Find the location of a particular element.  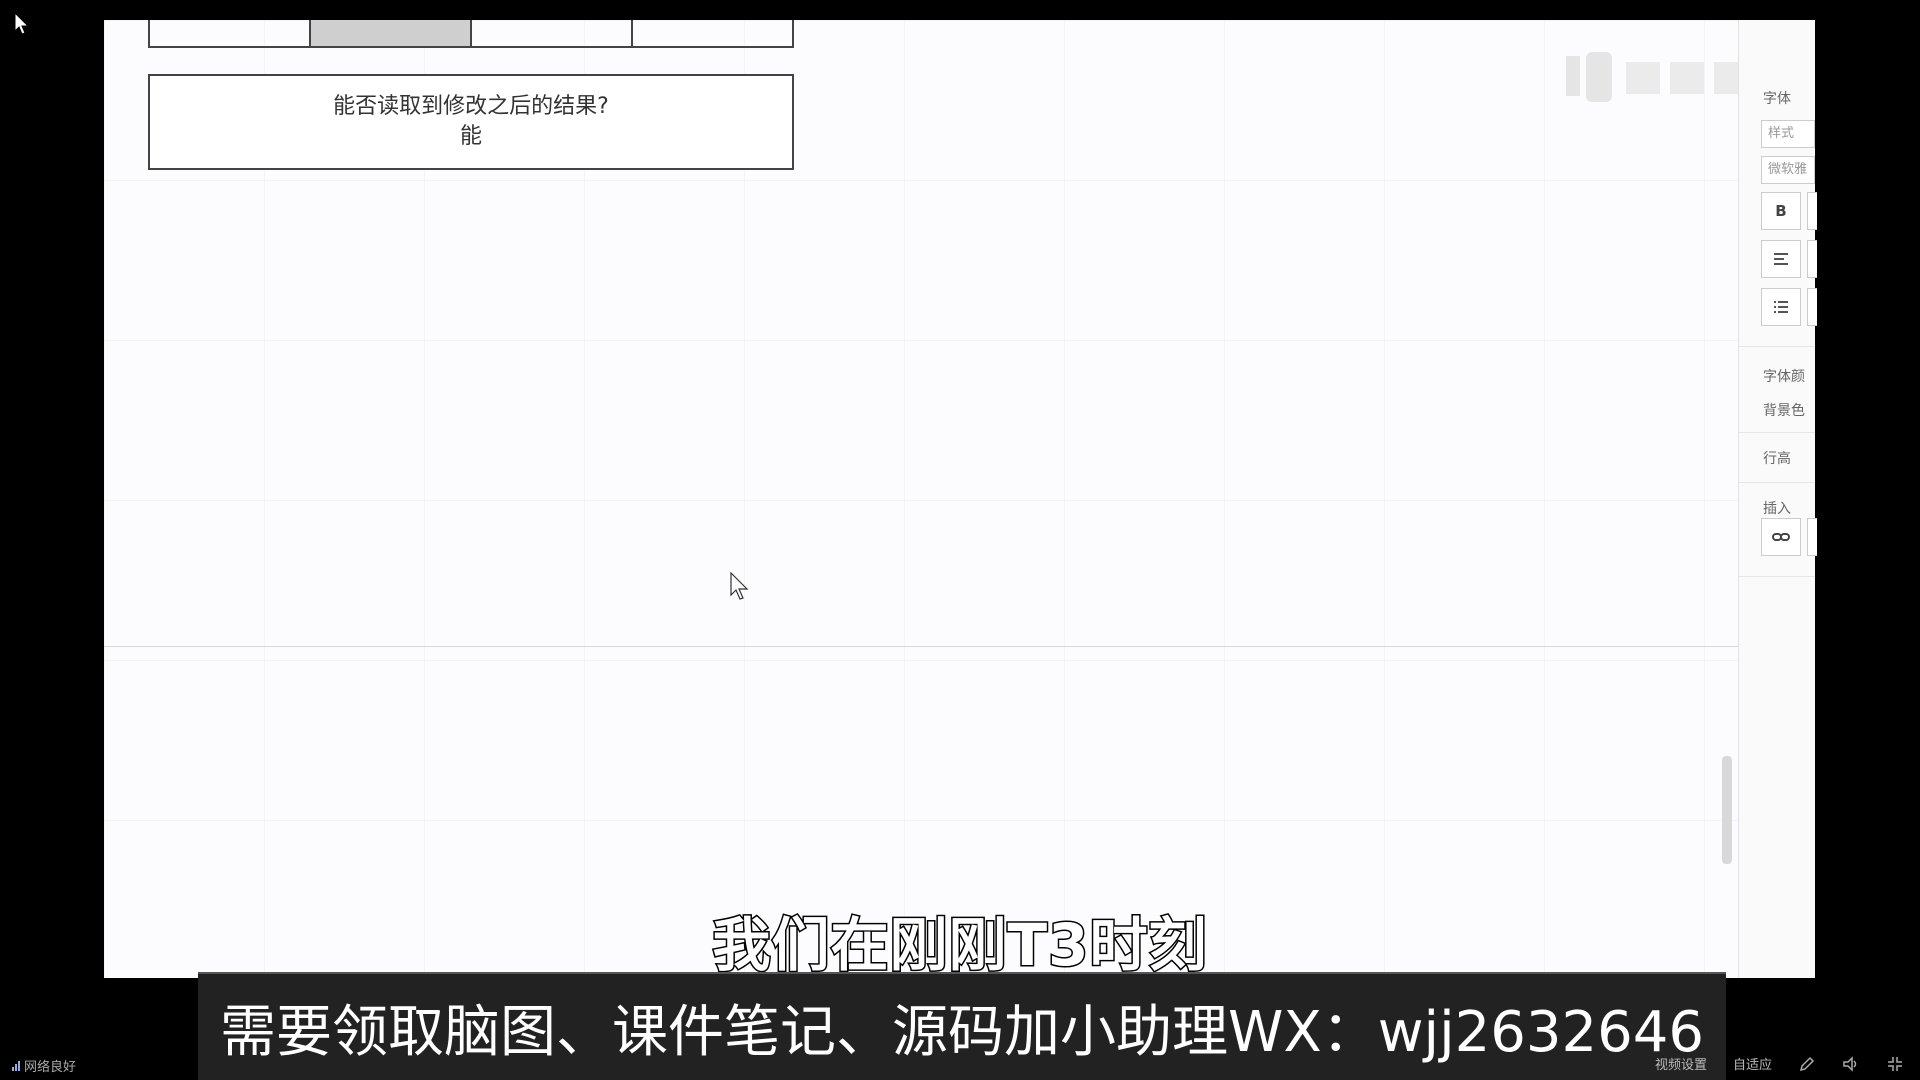

font-color-label: 字体颜 is located at coordinates (1784, 377).